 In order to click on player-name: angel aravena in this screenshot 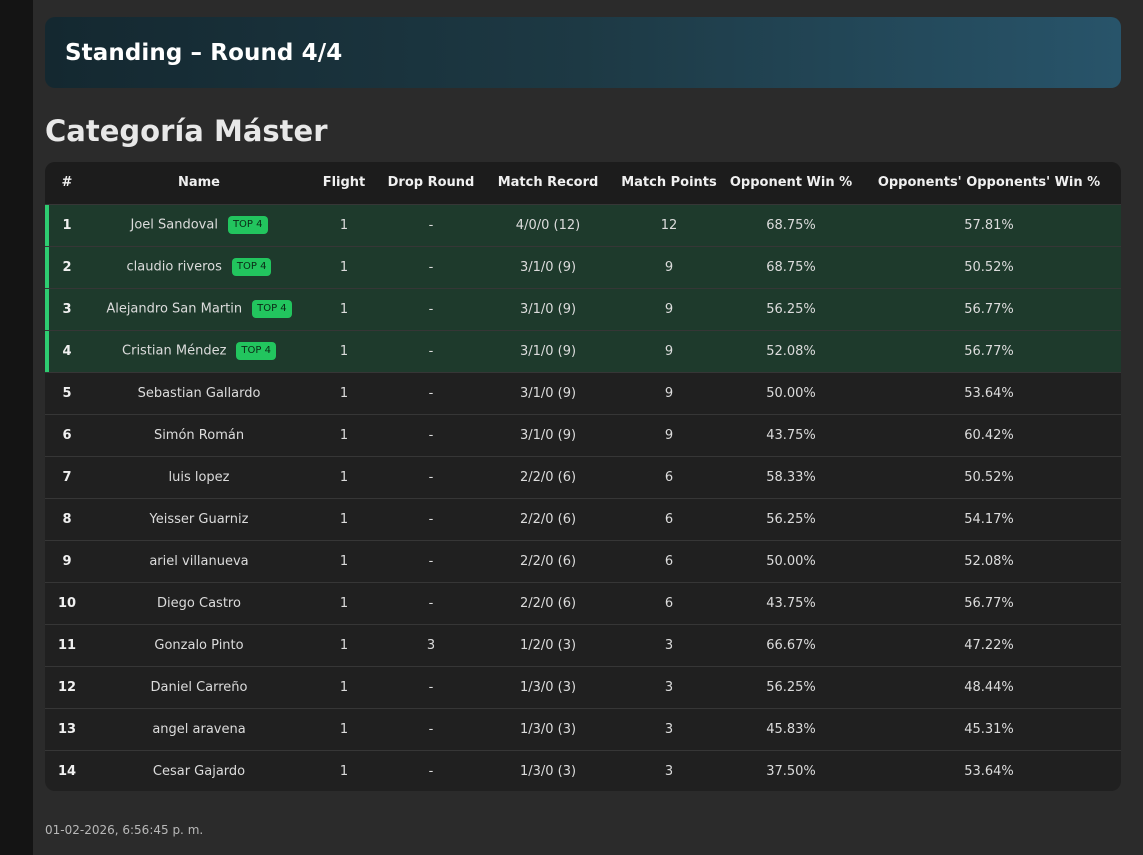, I will do `click(199, 729)`.